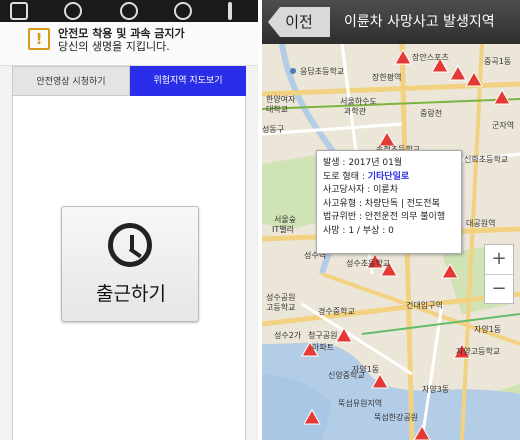 This screenshot has width=520, height=440. What do you see at coordinates (283, 229) in the screenshot?
I see `map-label: IT밸리` at bounding box center [283, 229].